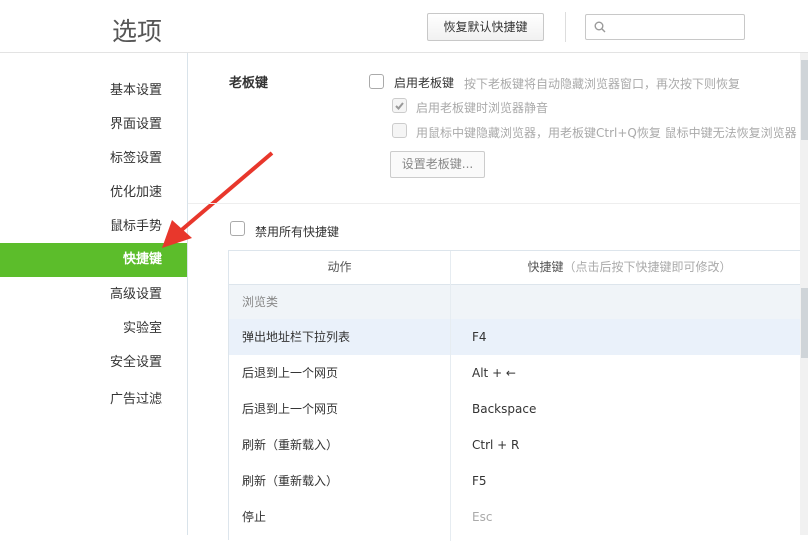  Describe the element at coordinates (237, 228) in the screenshot. I see `disable-all-shortcuts-checkbox` at that location.